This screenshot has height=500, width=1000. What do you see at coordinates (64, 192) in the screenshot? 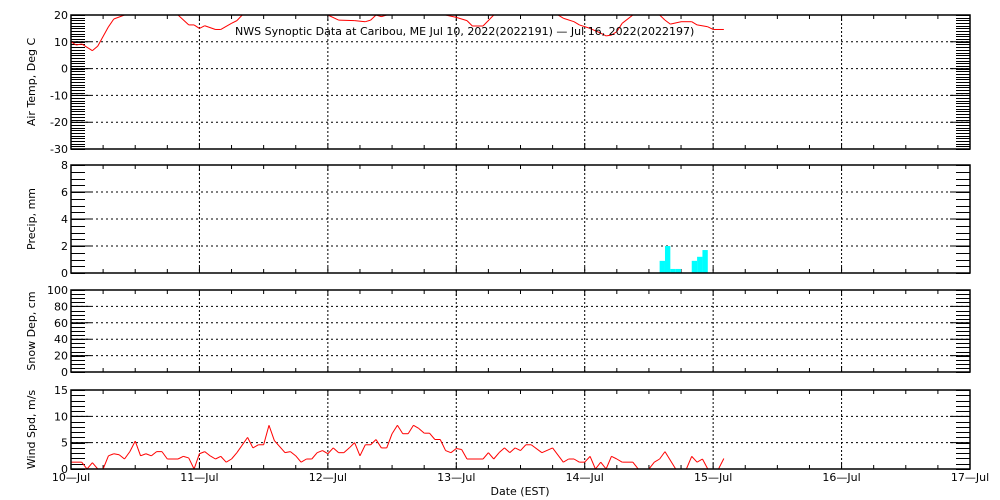
I see `y-tick-label: 6` at bounding box center [64, 192].